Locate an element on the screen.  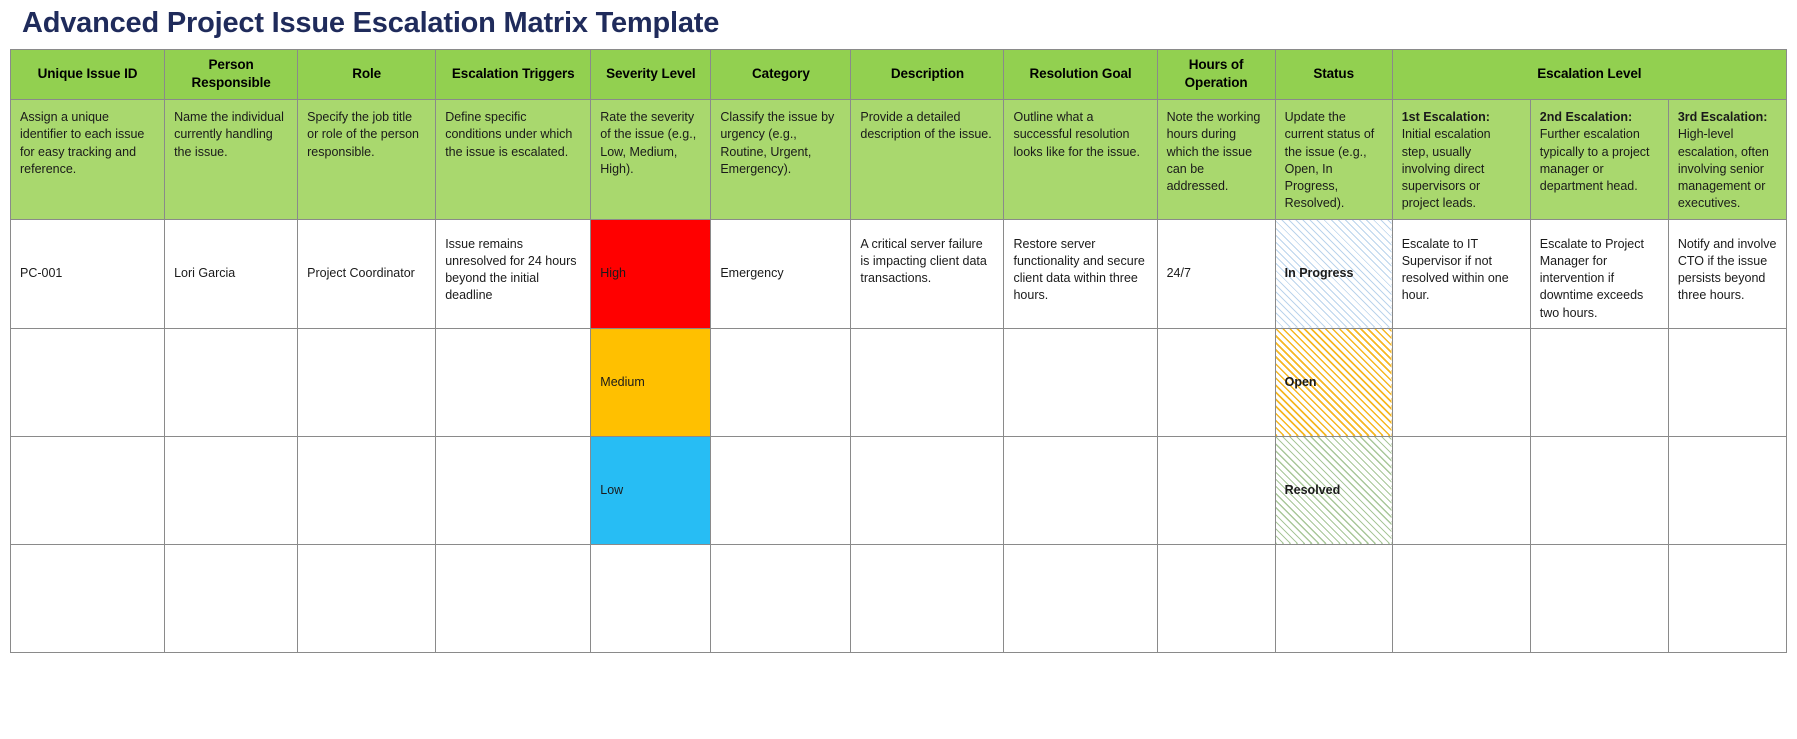
cell-severity-level: Medium is located at coordinates (651, 382).